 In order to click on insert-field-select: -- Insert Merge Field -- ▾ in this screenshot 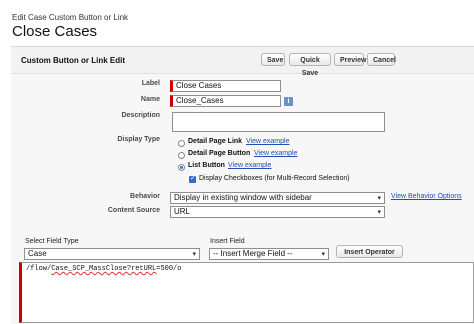, I will do `click(269, 254)`.